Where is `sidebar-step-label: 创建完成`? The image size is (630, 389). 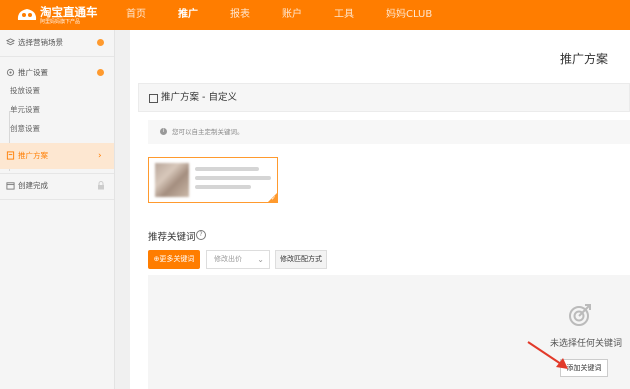 sidebar-step-label: 创建完成 is located at coordinates (33, 185).